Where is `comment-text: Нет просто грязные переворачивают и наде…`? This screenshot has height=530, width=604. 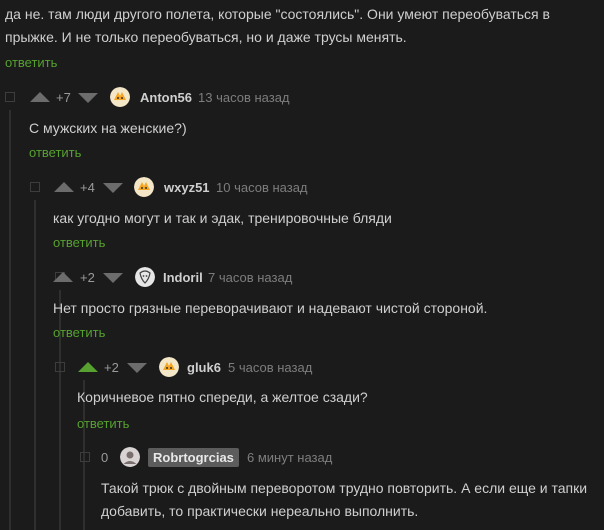
comment-text: Нет просто грязные переворачивают и наде… is located at coordinates (270, 308).